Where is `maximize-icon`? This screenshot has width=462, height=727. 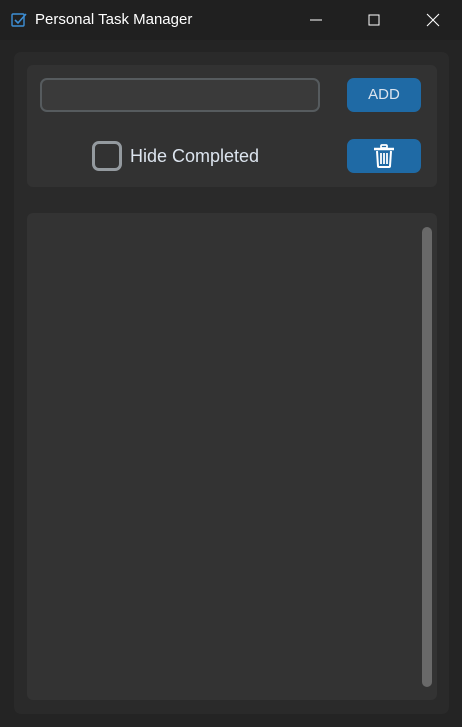
maximize-icon is located at coordinates (374, 20).